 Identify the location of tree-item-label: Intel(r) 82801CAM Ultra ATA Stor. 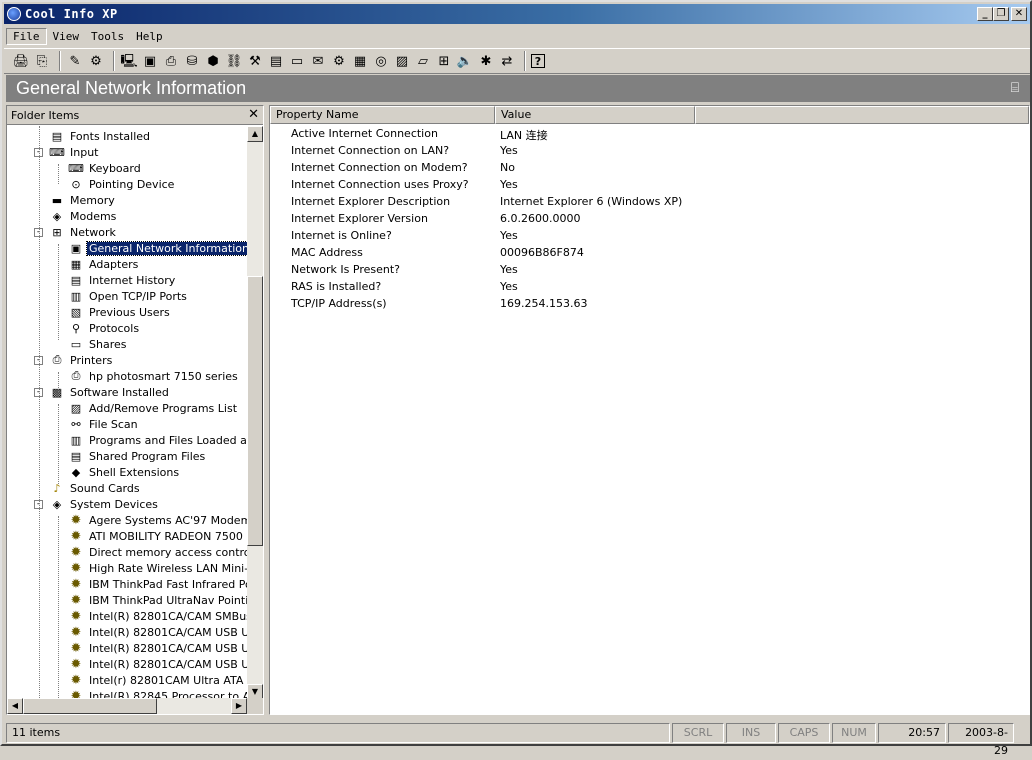
(168, 680).